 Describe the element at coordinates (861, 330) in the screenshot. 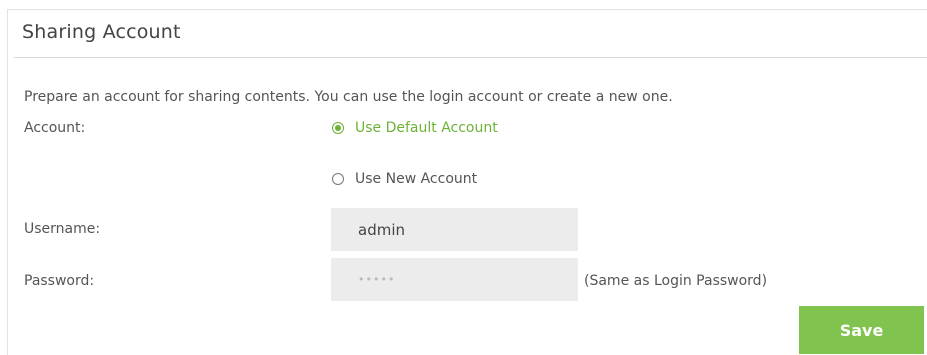

I see `save-button: Save` at that location.